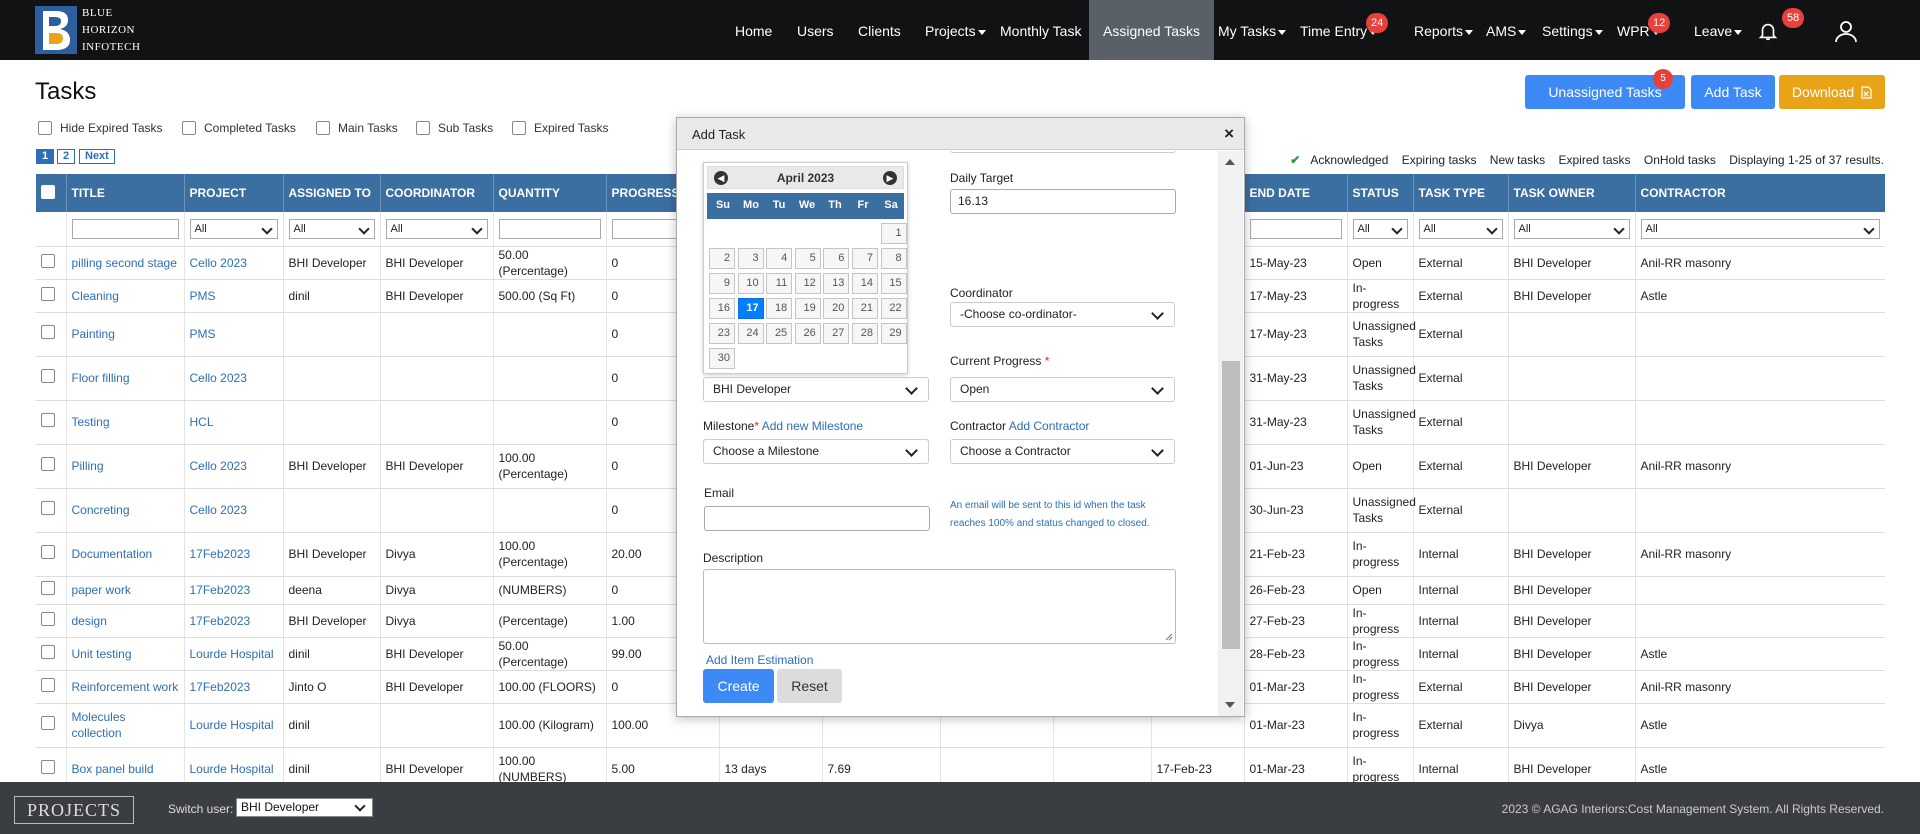 The height and width of the screenshot is (834, 1920). I want to click on nav-reports: Reports, so click(1443, 30).